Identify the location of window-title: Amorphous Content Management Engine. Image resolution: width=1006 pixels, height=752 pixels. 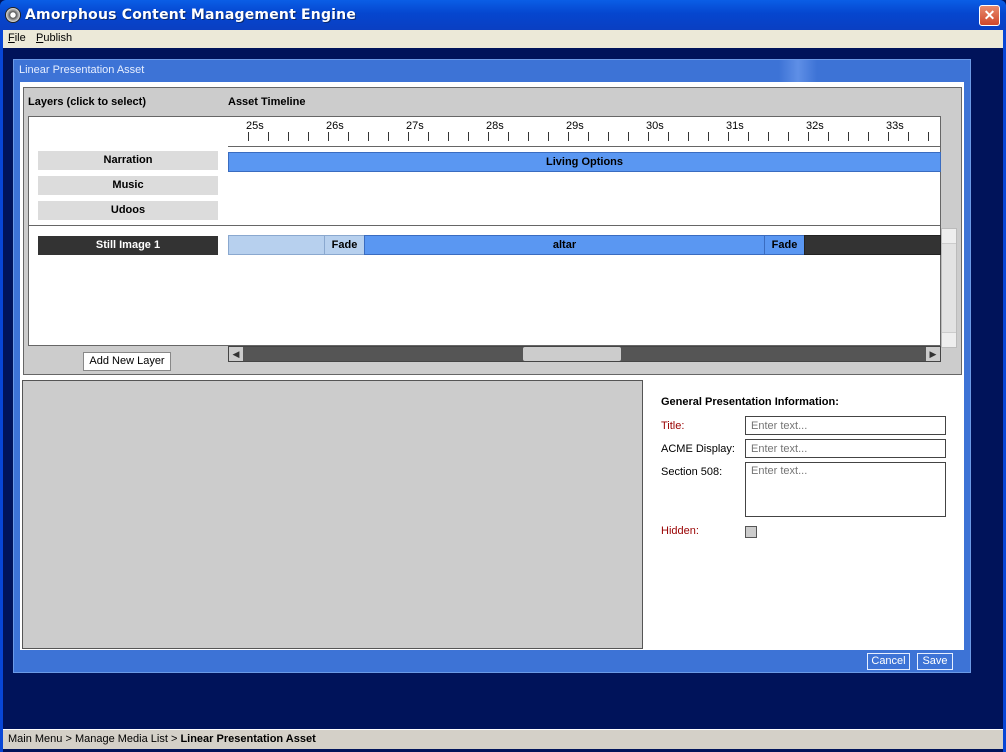
(191, 15).